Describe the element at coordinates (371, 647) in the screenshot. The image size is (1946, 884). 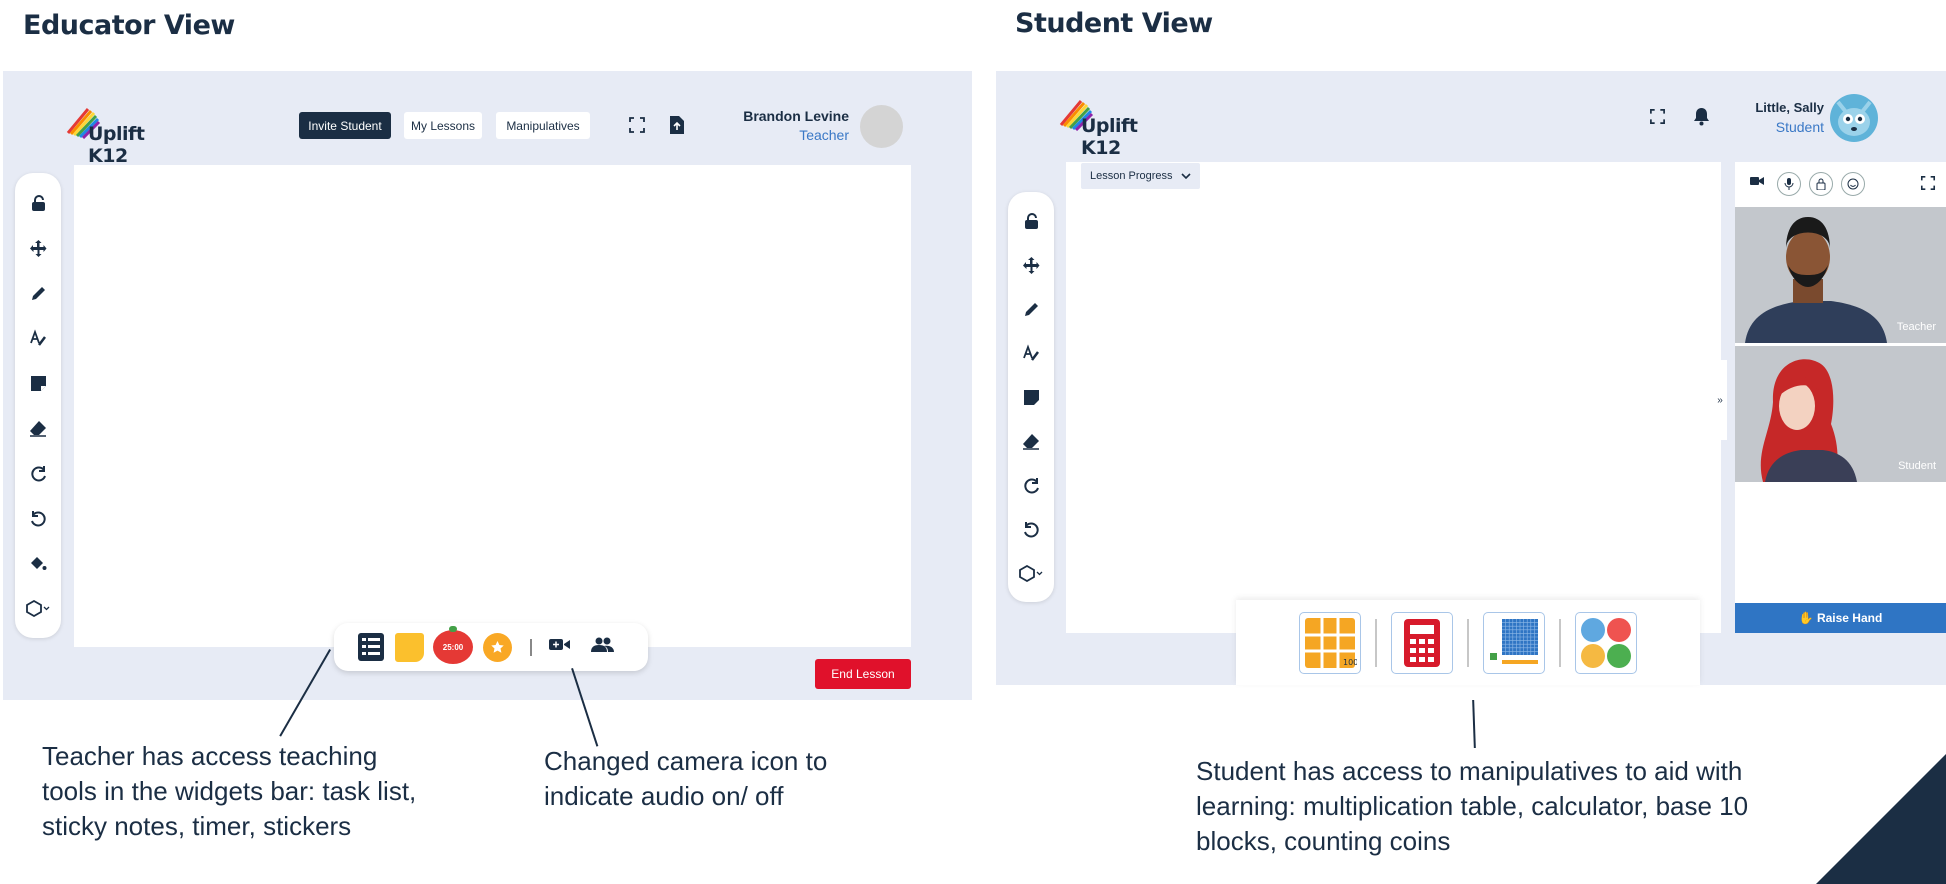
I see `task-list-icon` at that location.